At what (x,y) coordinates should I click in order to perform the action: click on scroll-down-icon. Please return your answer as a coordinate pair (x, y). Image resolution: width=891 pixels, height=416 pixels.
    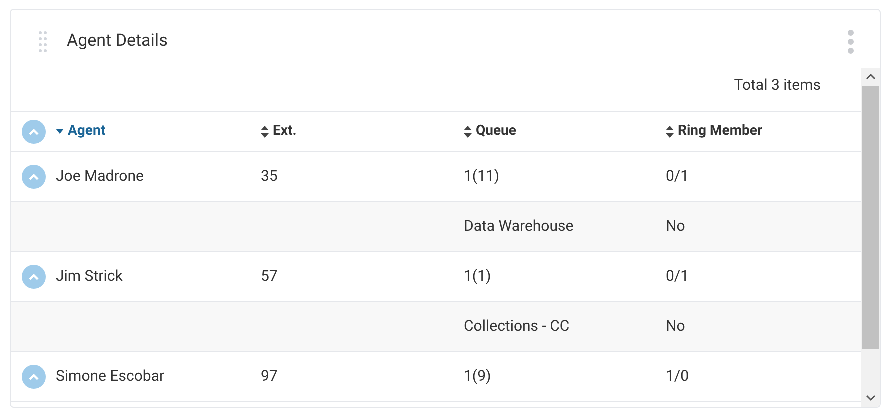
    Looking at the image, I should click on (871, 398).